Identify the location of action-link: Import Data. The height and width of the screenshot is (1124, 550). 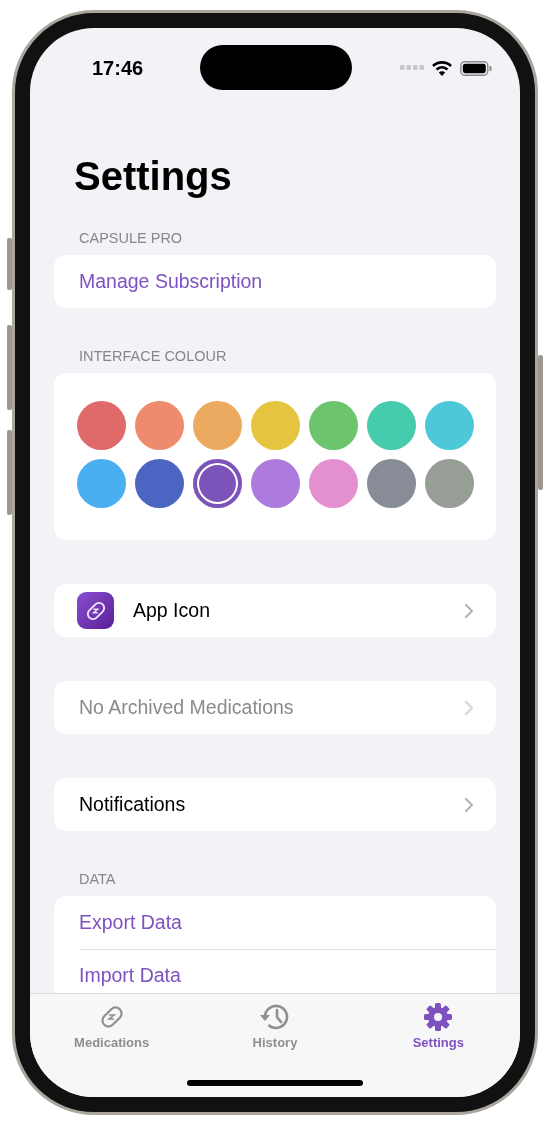
(276, 975).